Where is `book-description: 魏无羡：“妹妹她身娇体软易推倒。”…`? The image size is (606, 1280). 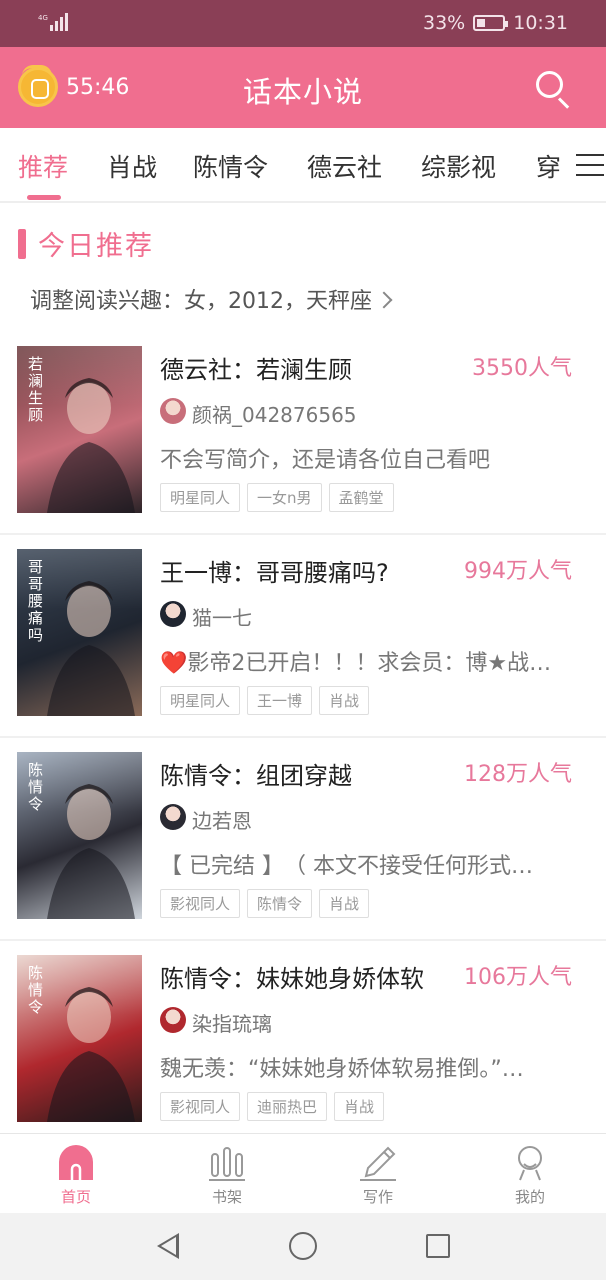 book-description: 魏无羡：“妹妹她身娇体软易推倒。”… is located at coordinates (342, 1069).